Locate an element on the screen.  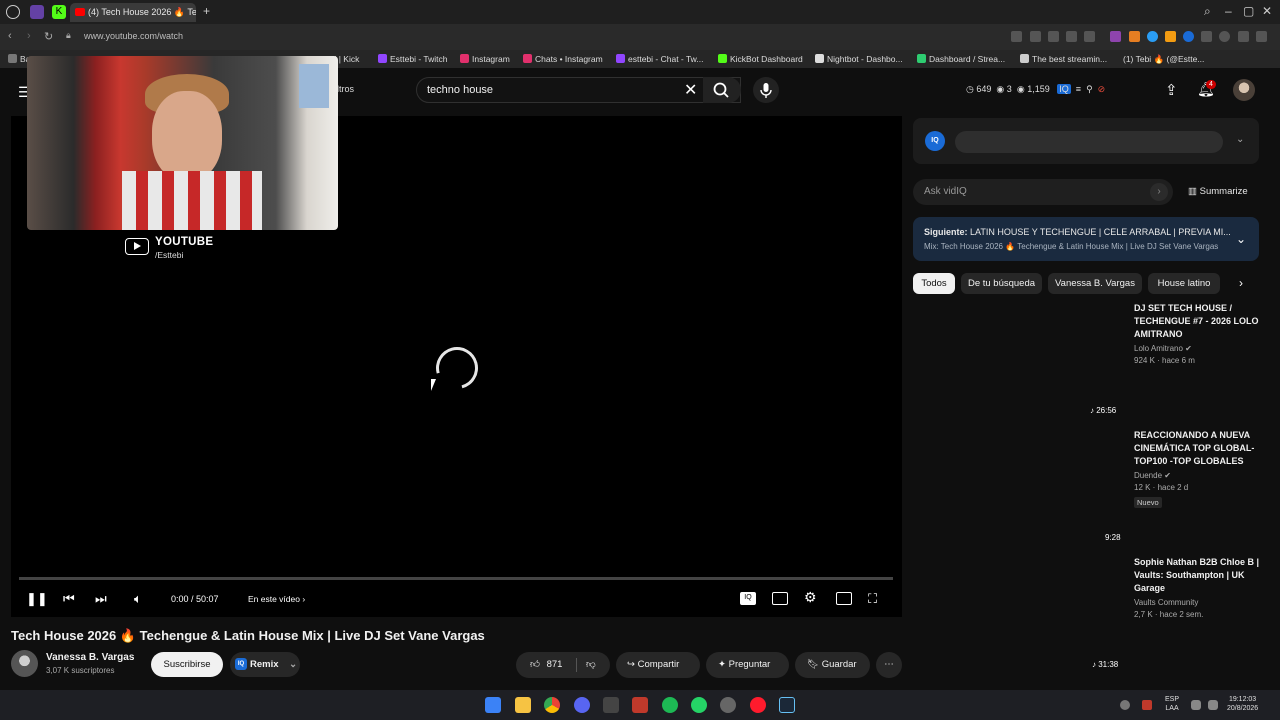
fullscreen-icon: ⛶ is located at coordinates (872, 599).